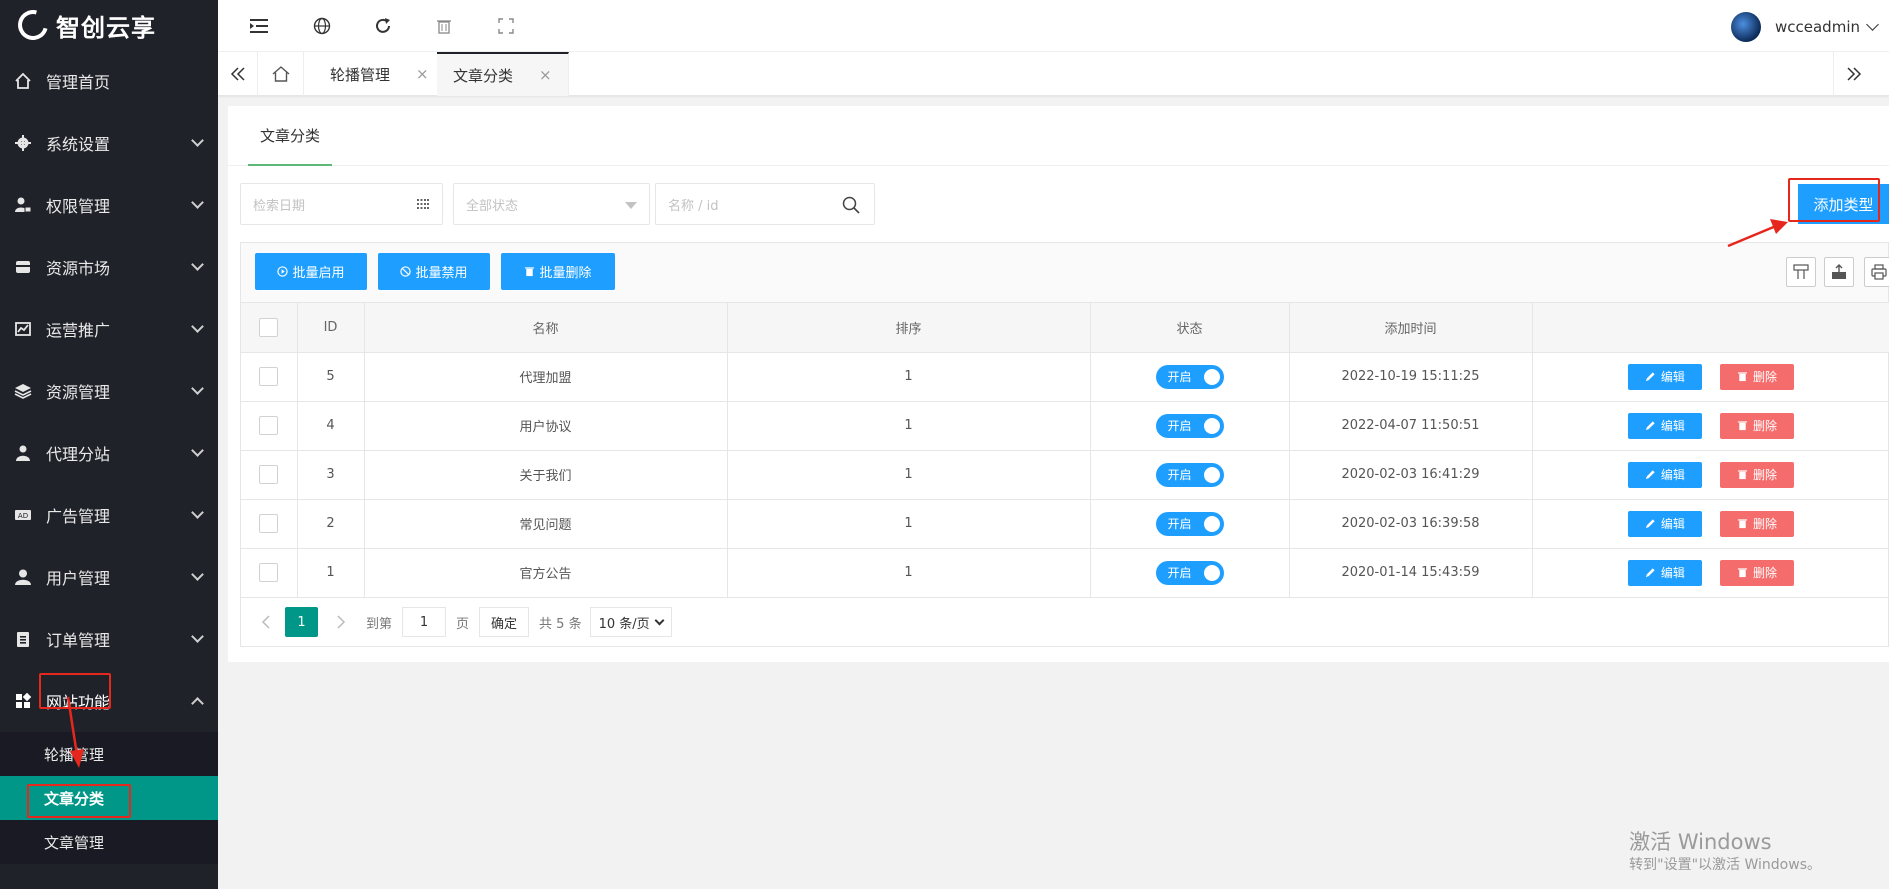 Image resolution: width=1889 pixels, height=889 pixels. What do you see at coordinates (1876, 272) in the screenshot?
I see `print-icon` at bounding box center [1876, 272].